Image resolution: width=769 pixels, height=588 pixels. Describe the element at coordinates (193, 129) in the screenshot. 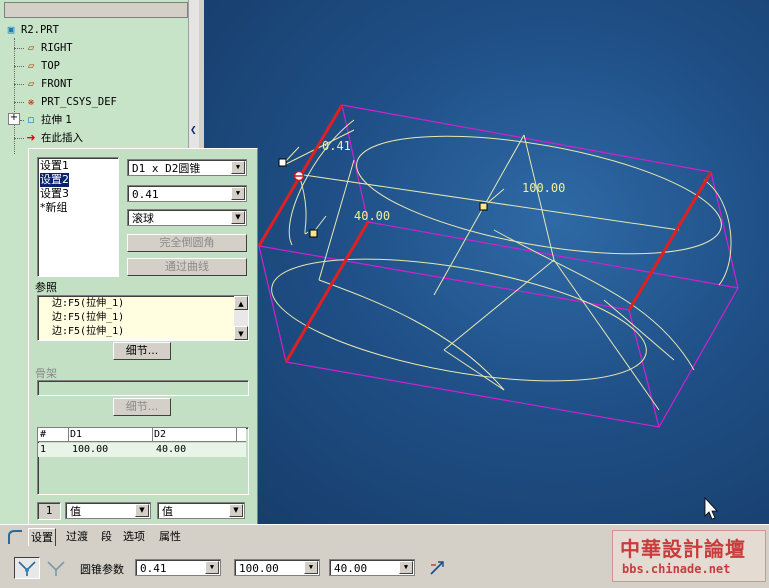

I see `collapse-arrow-icon: ❮` at that location.